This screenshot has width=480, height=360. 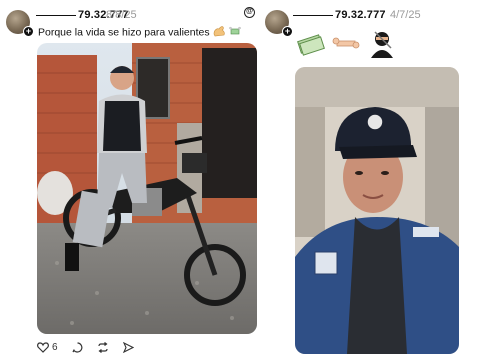 I want to click on right-username: 79.32.777, so click(x=339, y=15).